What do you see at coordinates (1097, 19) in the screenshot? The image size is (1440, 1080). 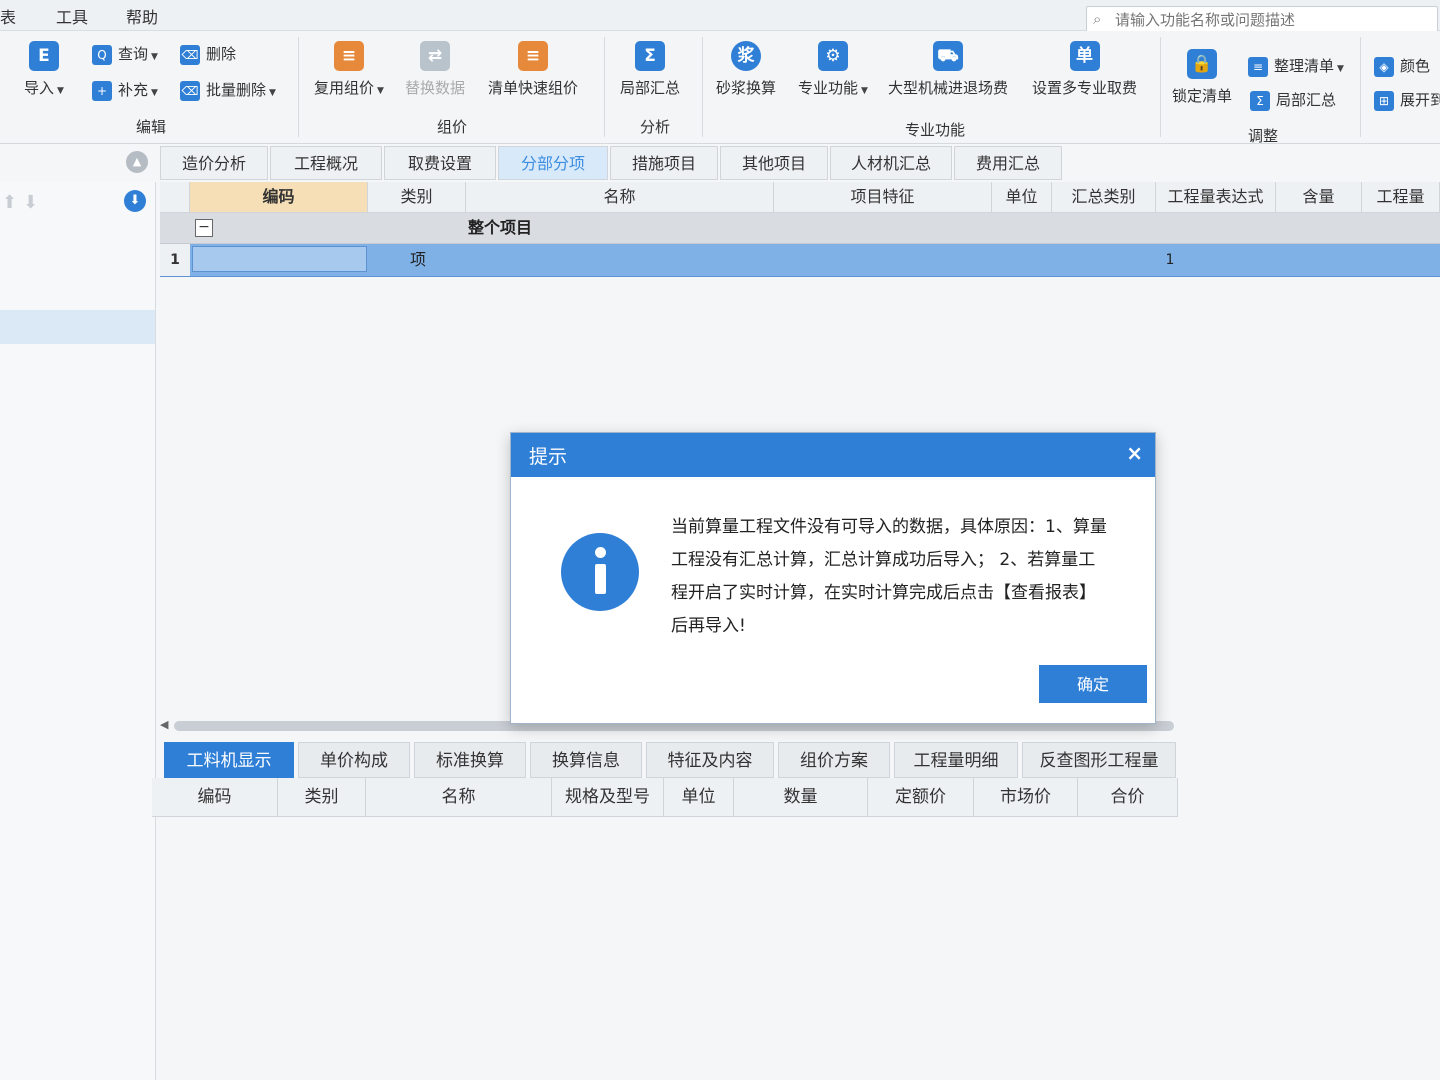 I see `search-icon: ⌕` at bounding box center [1097, 19].